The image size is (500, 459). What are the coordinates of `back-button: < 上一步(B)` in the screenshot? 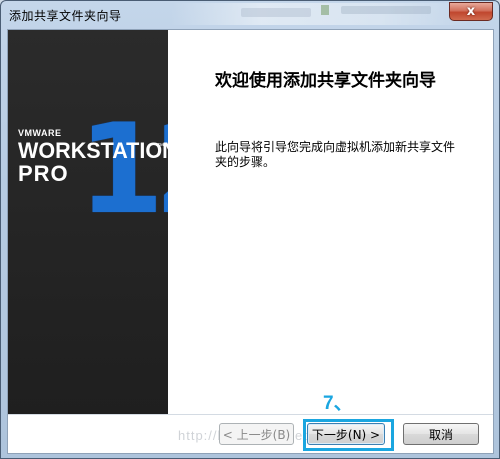 It's located at (256, 434).